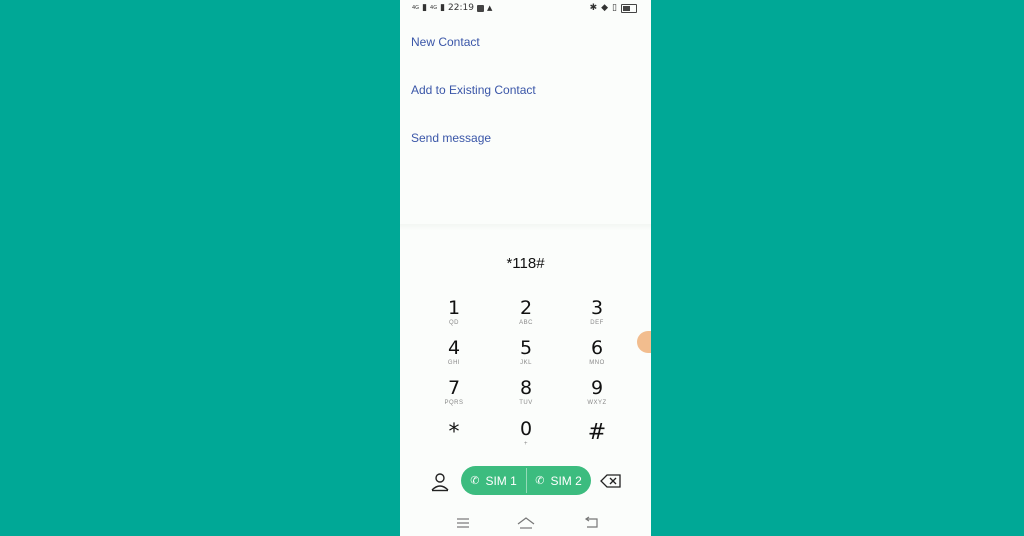  What do you see at coordinates (597, 348) in the screenshot?
I see `key-digit: 6` at bounding box center [597, 348].